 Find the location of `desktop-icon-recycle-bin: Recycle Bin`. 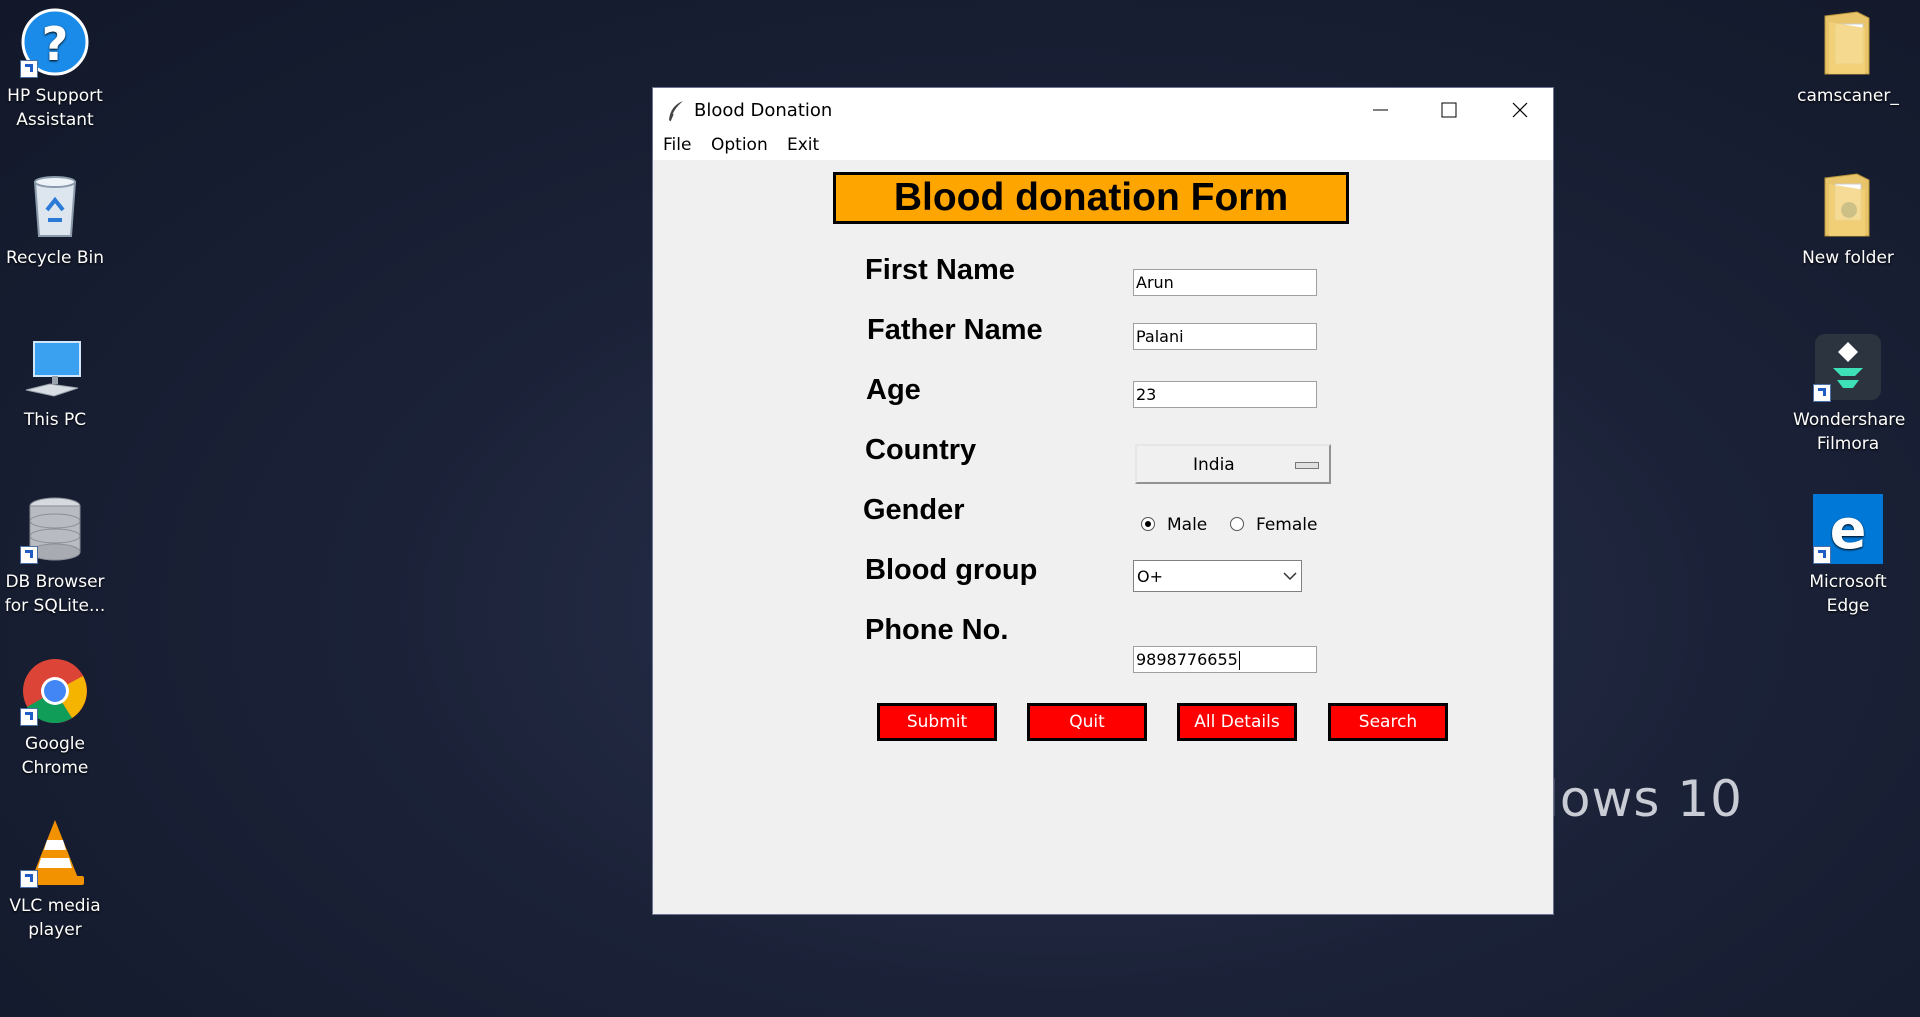

desktop-icon-recycle-bin: Recycle Bin is located at coordinates (55, 220).